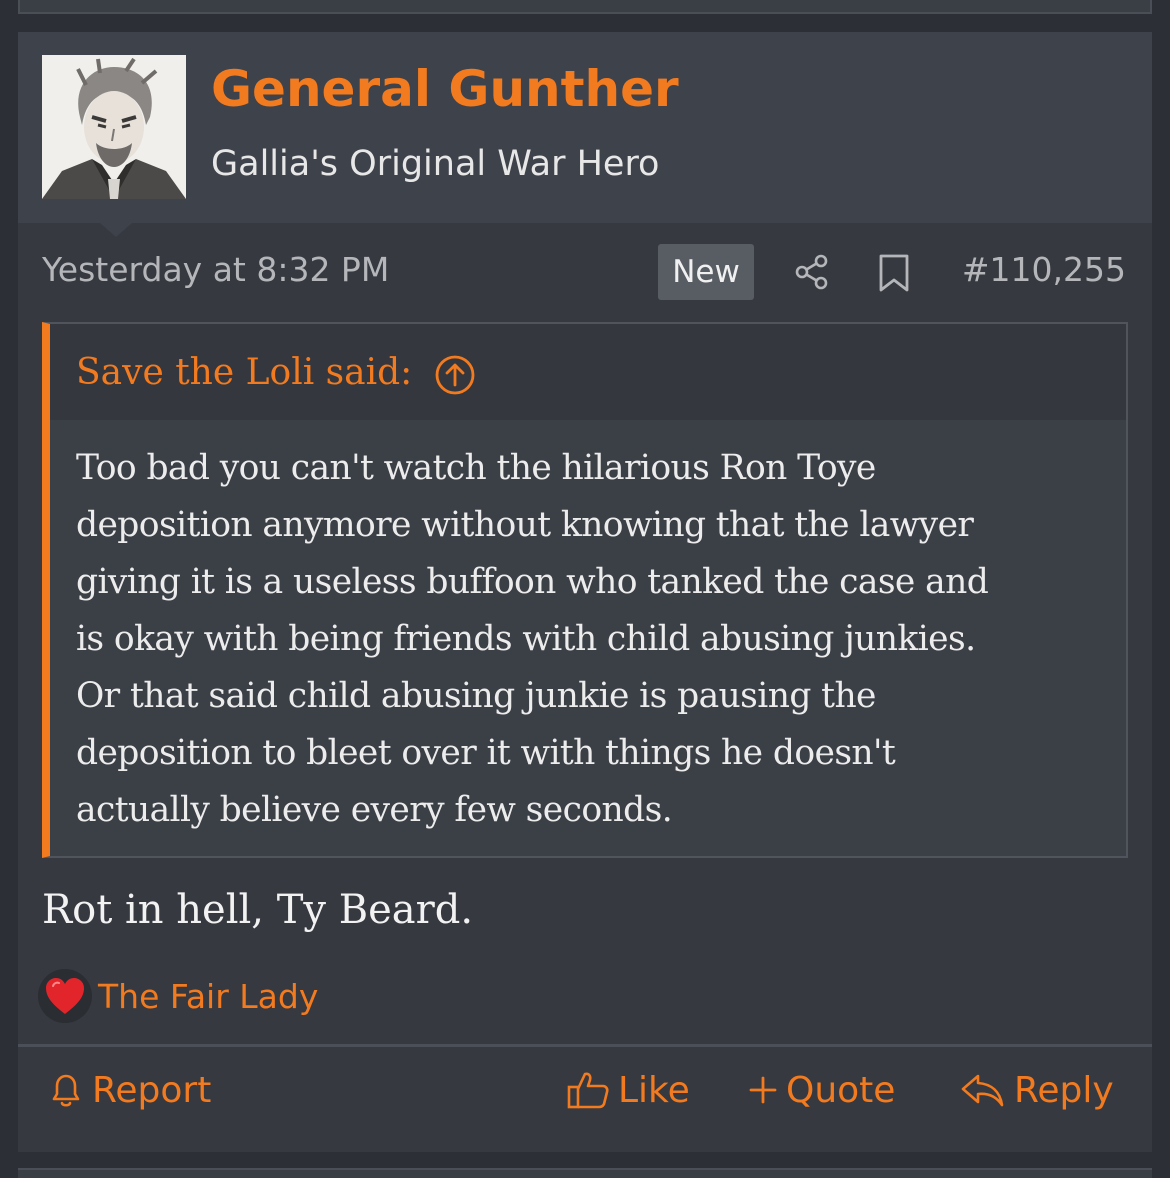  What do you see at coordinates (812, 272) in the screenshot?
I see `share-icon` at bounding box center [812, 272].